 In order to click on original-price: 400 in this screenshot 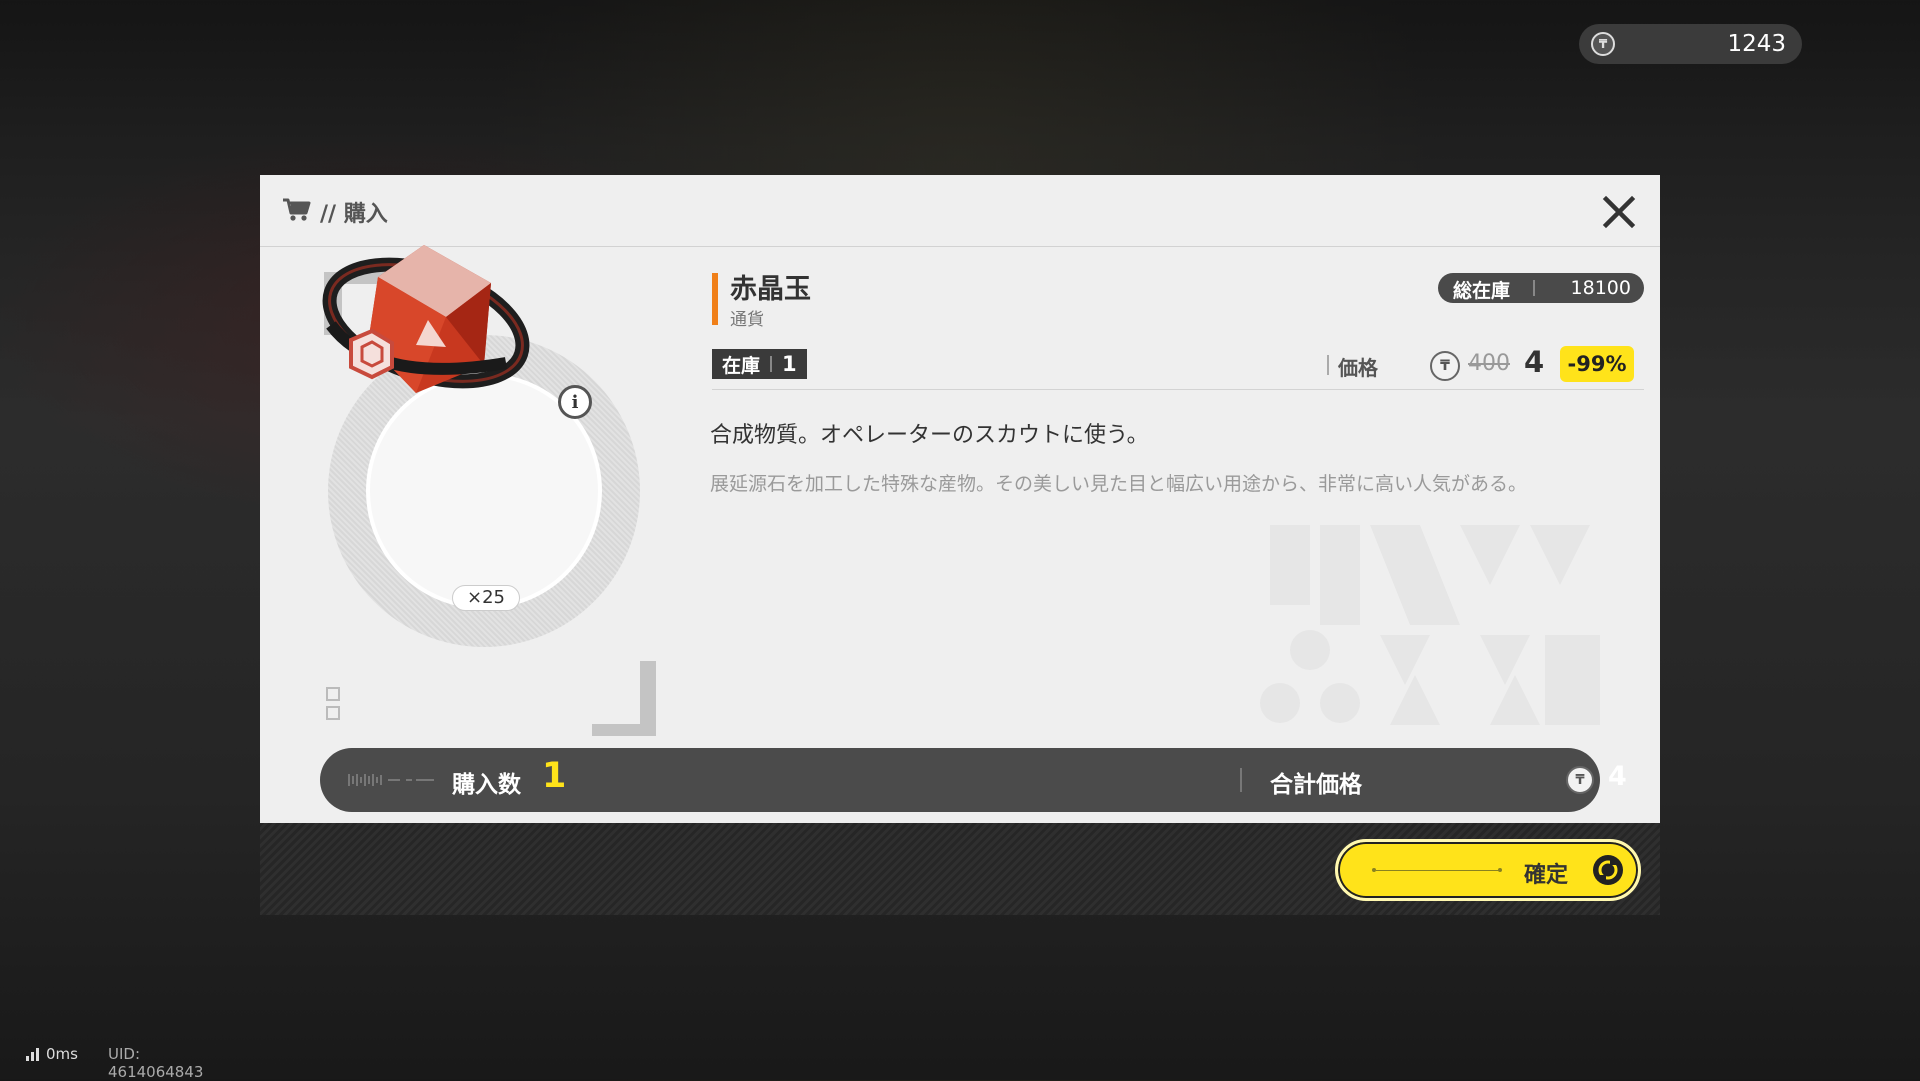, I will do `click(1489, 363)`.